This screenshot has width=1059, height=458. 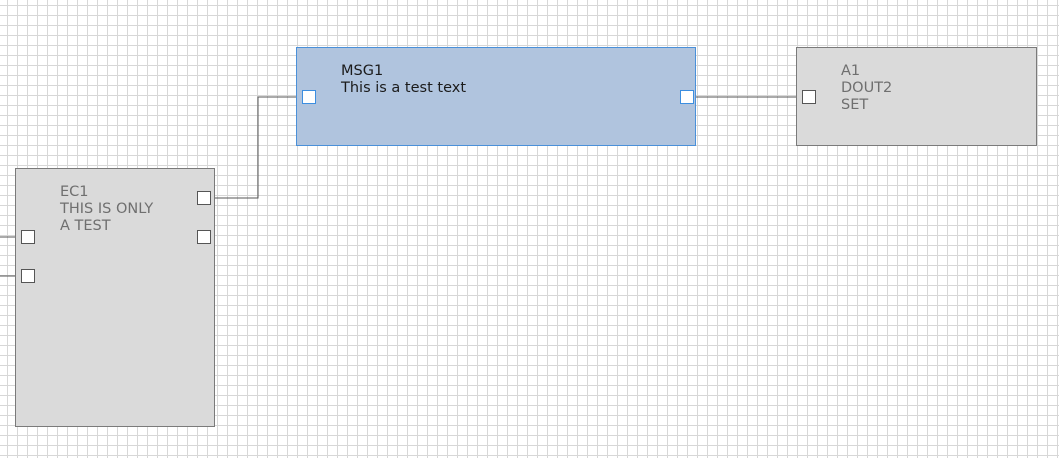 I want to click on a1-text: A1 DOUT2 SET, so click(x=866, y=88).